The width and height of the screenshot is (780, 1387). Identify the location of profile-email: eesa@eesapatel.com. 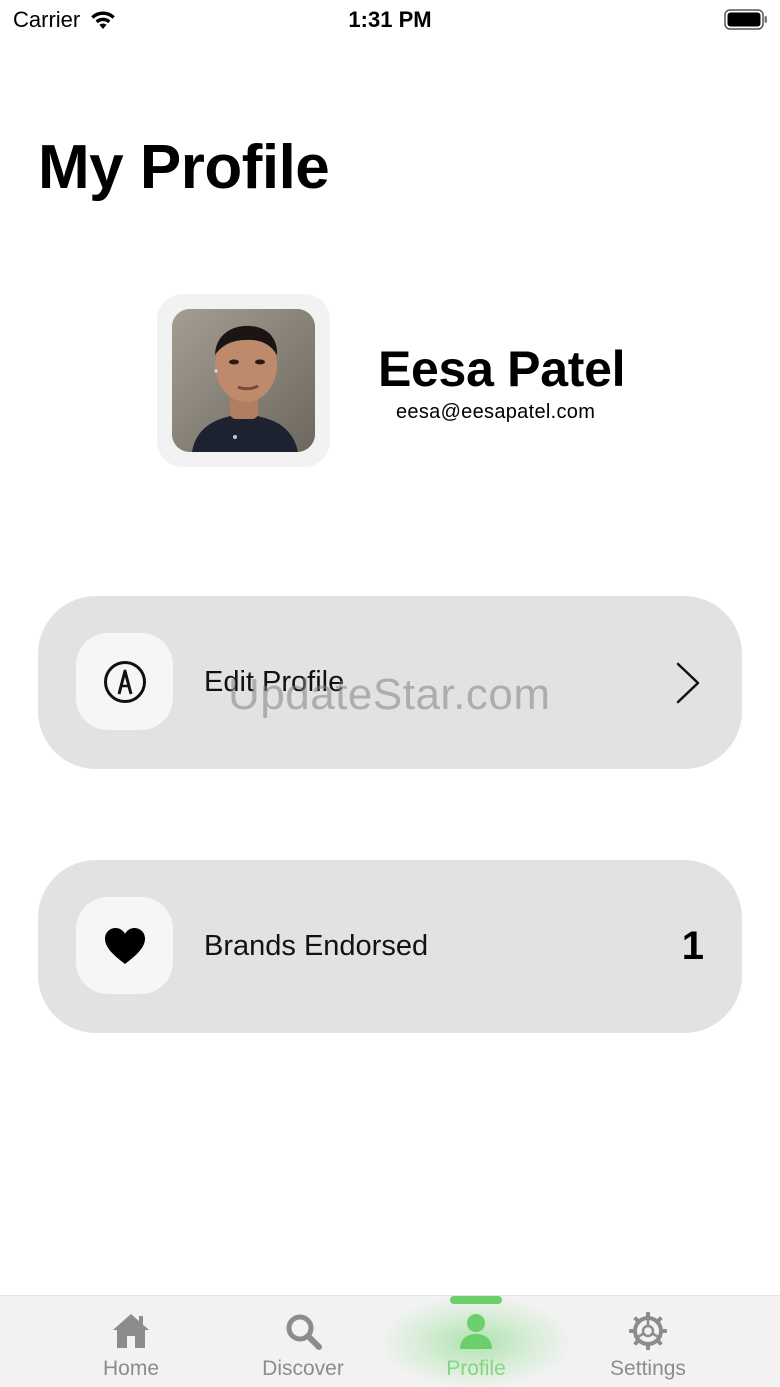
(496, 412).